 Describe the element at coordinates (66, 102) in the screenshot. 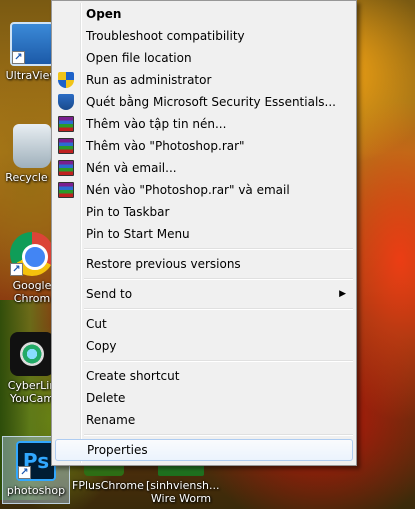

I see `security-essentials-icon` at that location.